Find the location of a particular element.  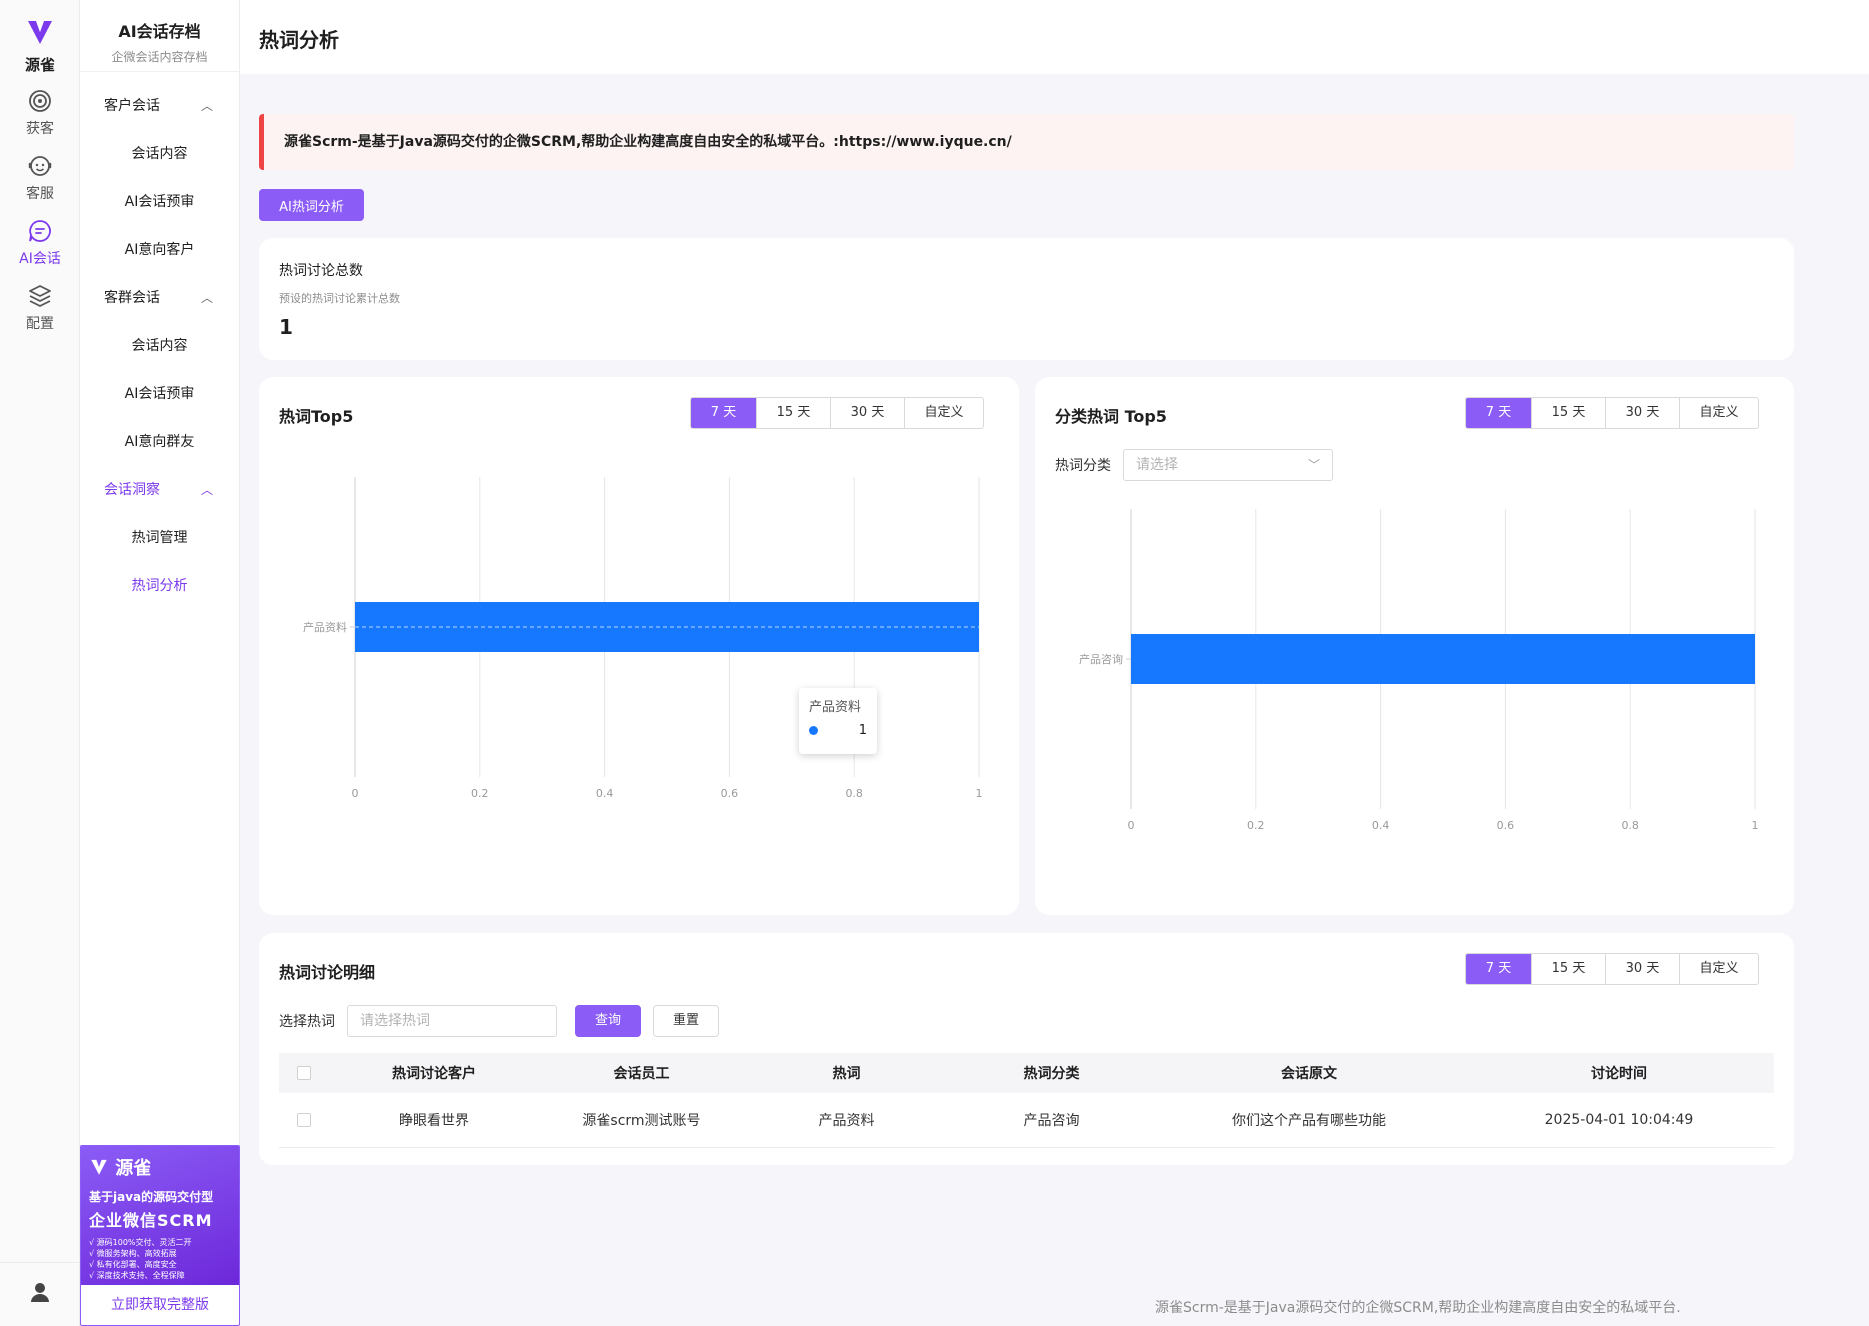

promo-line1: 基于java的源码交付型 is located at coordinates (151, 1197).